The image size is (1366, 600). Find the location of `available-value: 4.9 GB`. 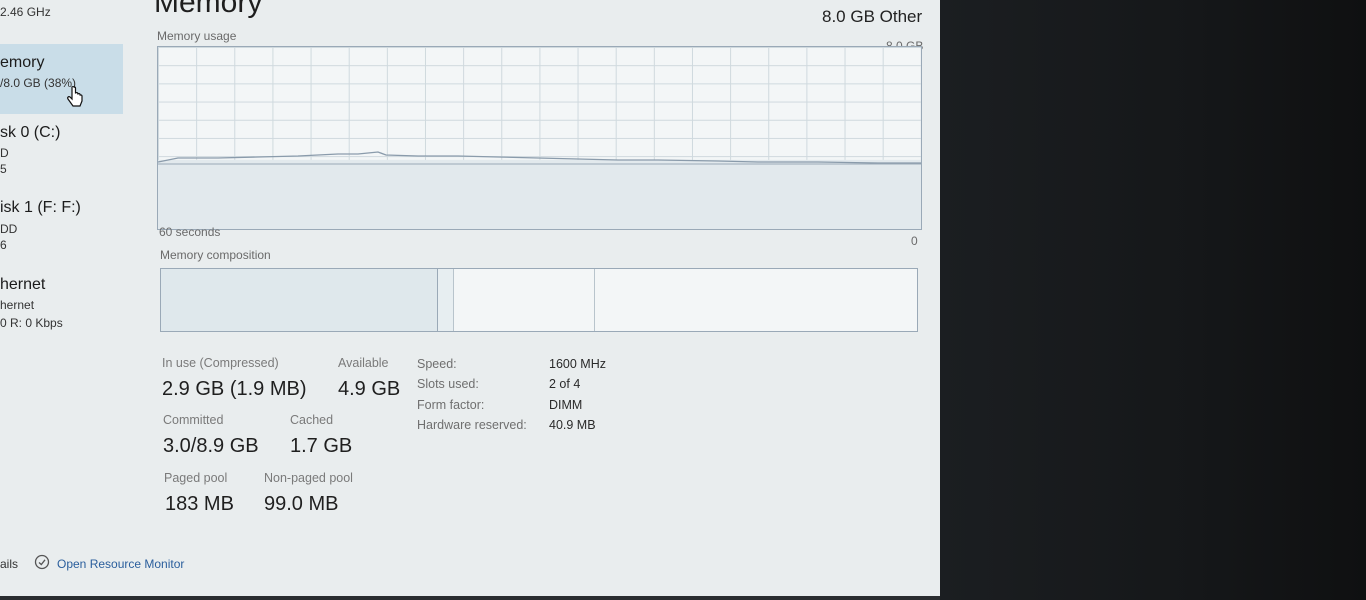

available-value: 4.9 GB is located at coordinates (369, 389).